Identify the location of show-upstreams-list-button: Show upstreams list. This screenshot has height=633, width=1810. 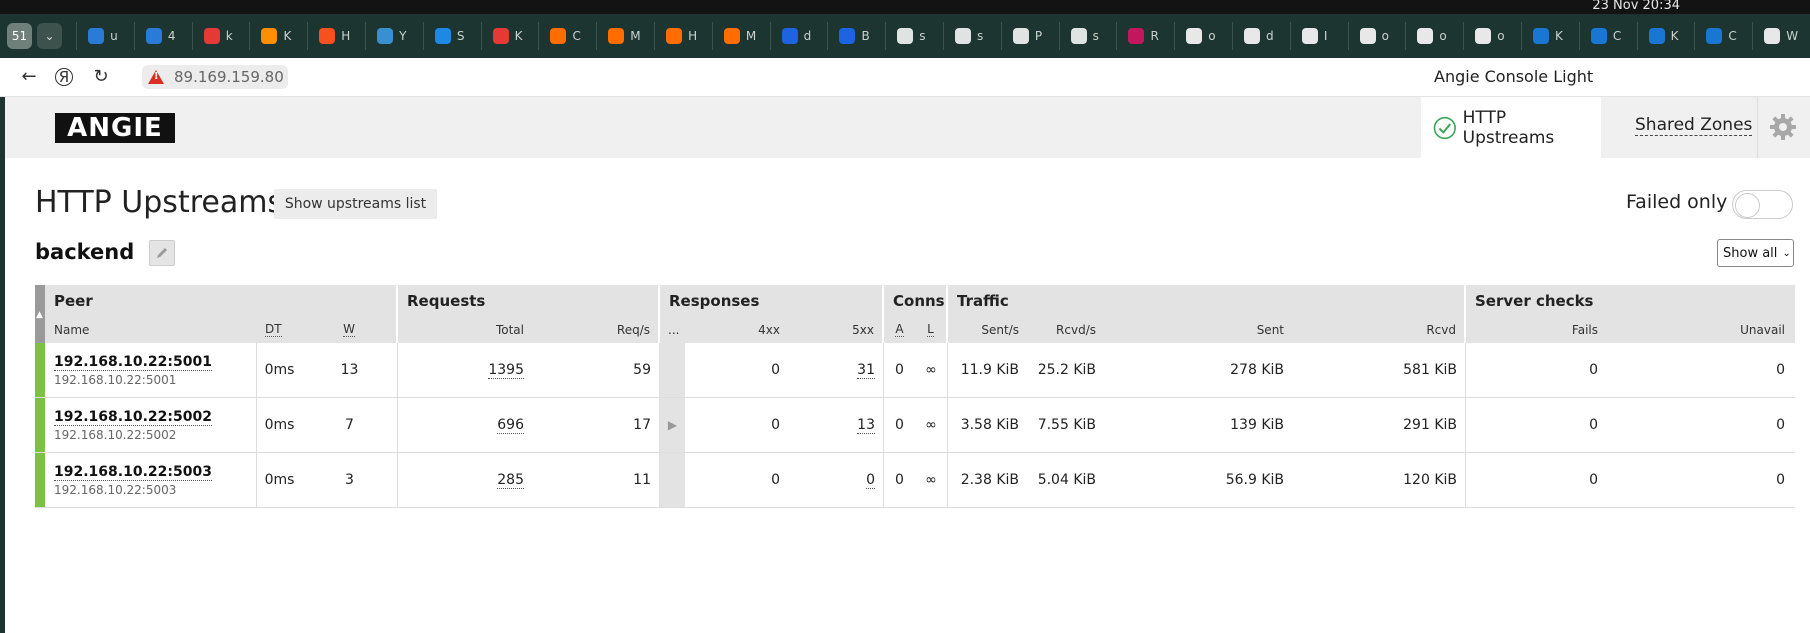
(355, 204).